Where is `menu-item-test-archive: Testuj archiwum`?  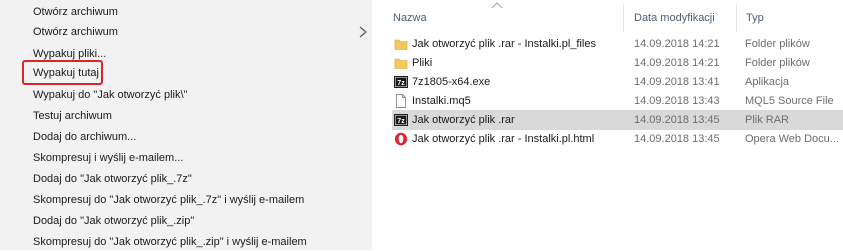
menu-item-test-archive: Testuj archiwum is located at coordinates (72, 116).